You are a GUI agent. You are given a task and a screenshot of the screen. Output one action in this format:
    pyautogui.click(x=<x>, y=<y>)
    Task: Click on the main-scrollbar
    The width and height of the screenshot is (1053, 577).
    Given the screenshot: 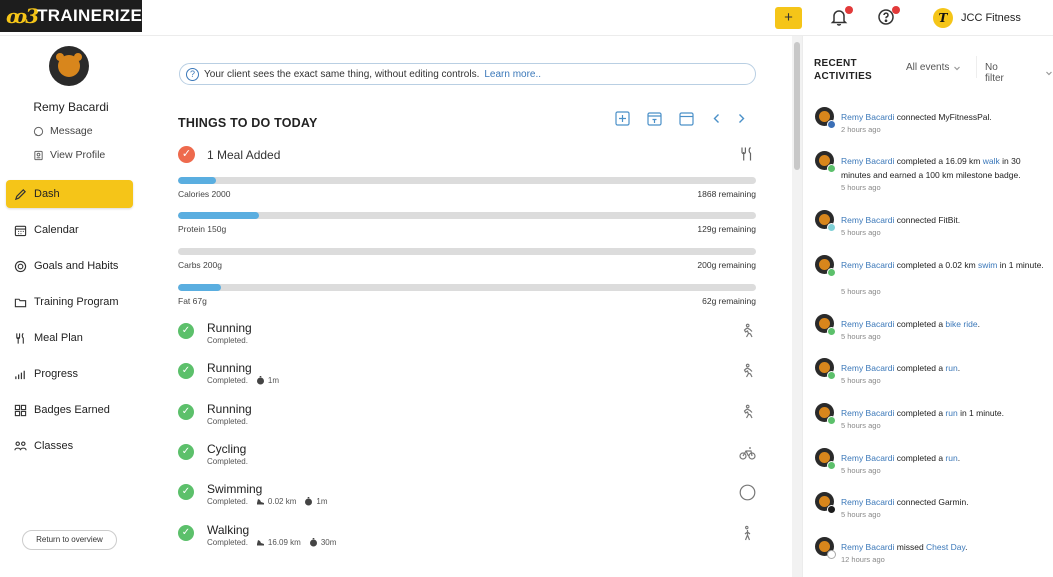 What is the action you would take?
    pyautogui.click(x=797, y=306)
    